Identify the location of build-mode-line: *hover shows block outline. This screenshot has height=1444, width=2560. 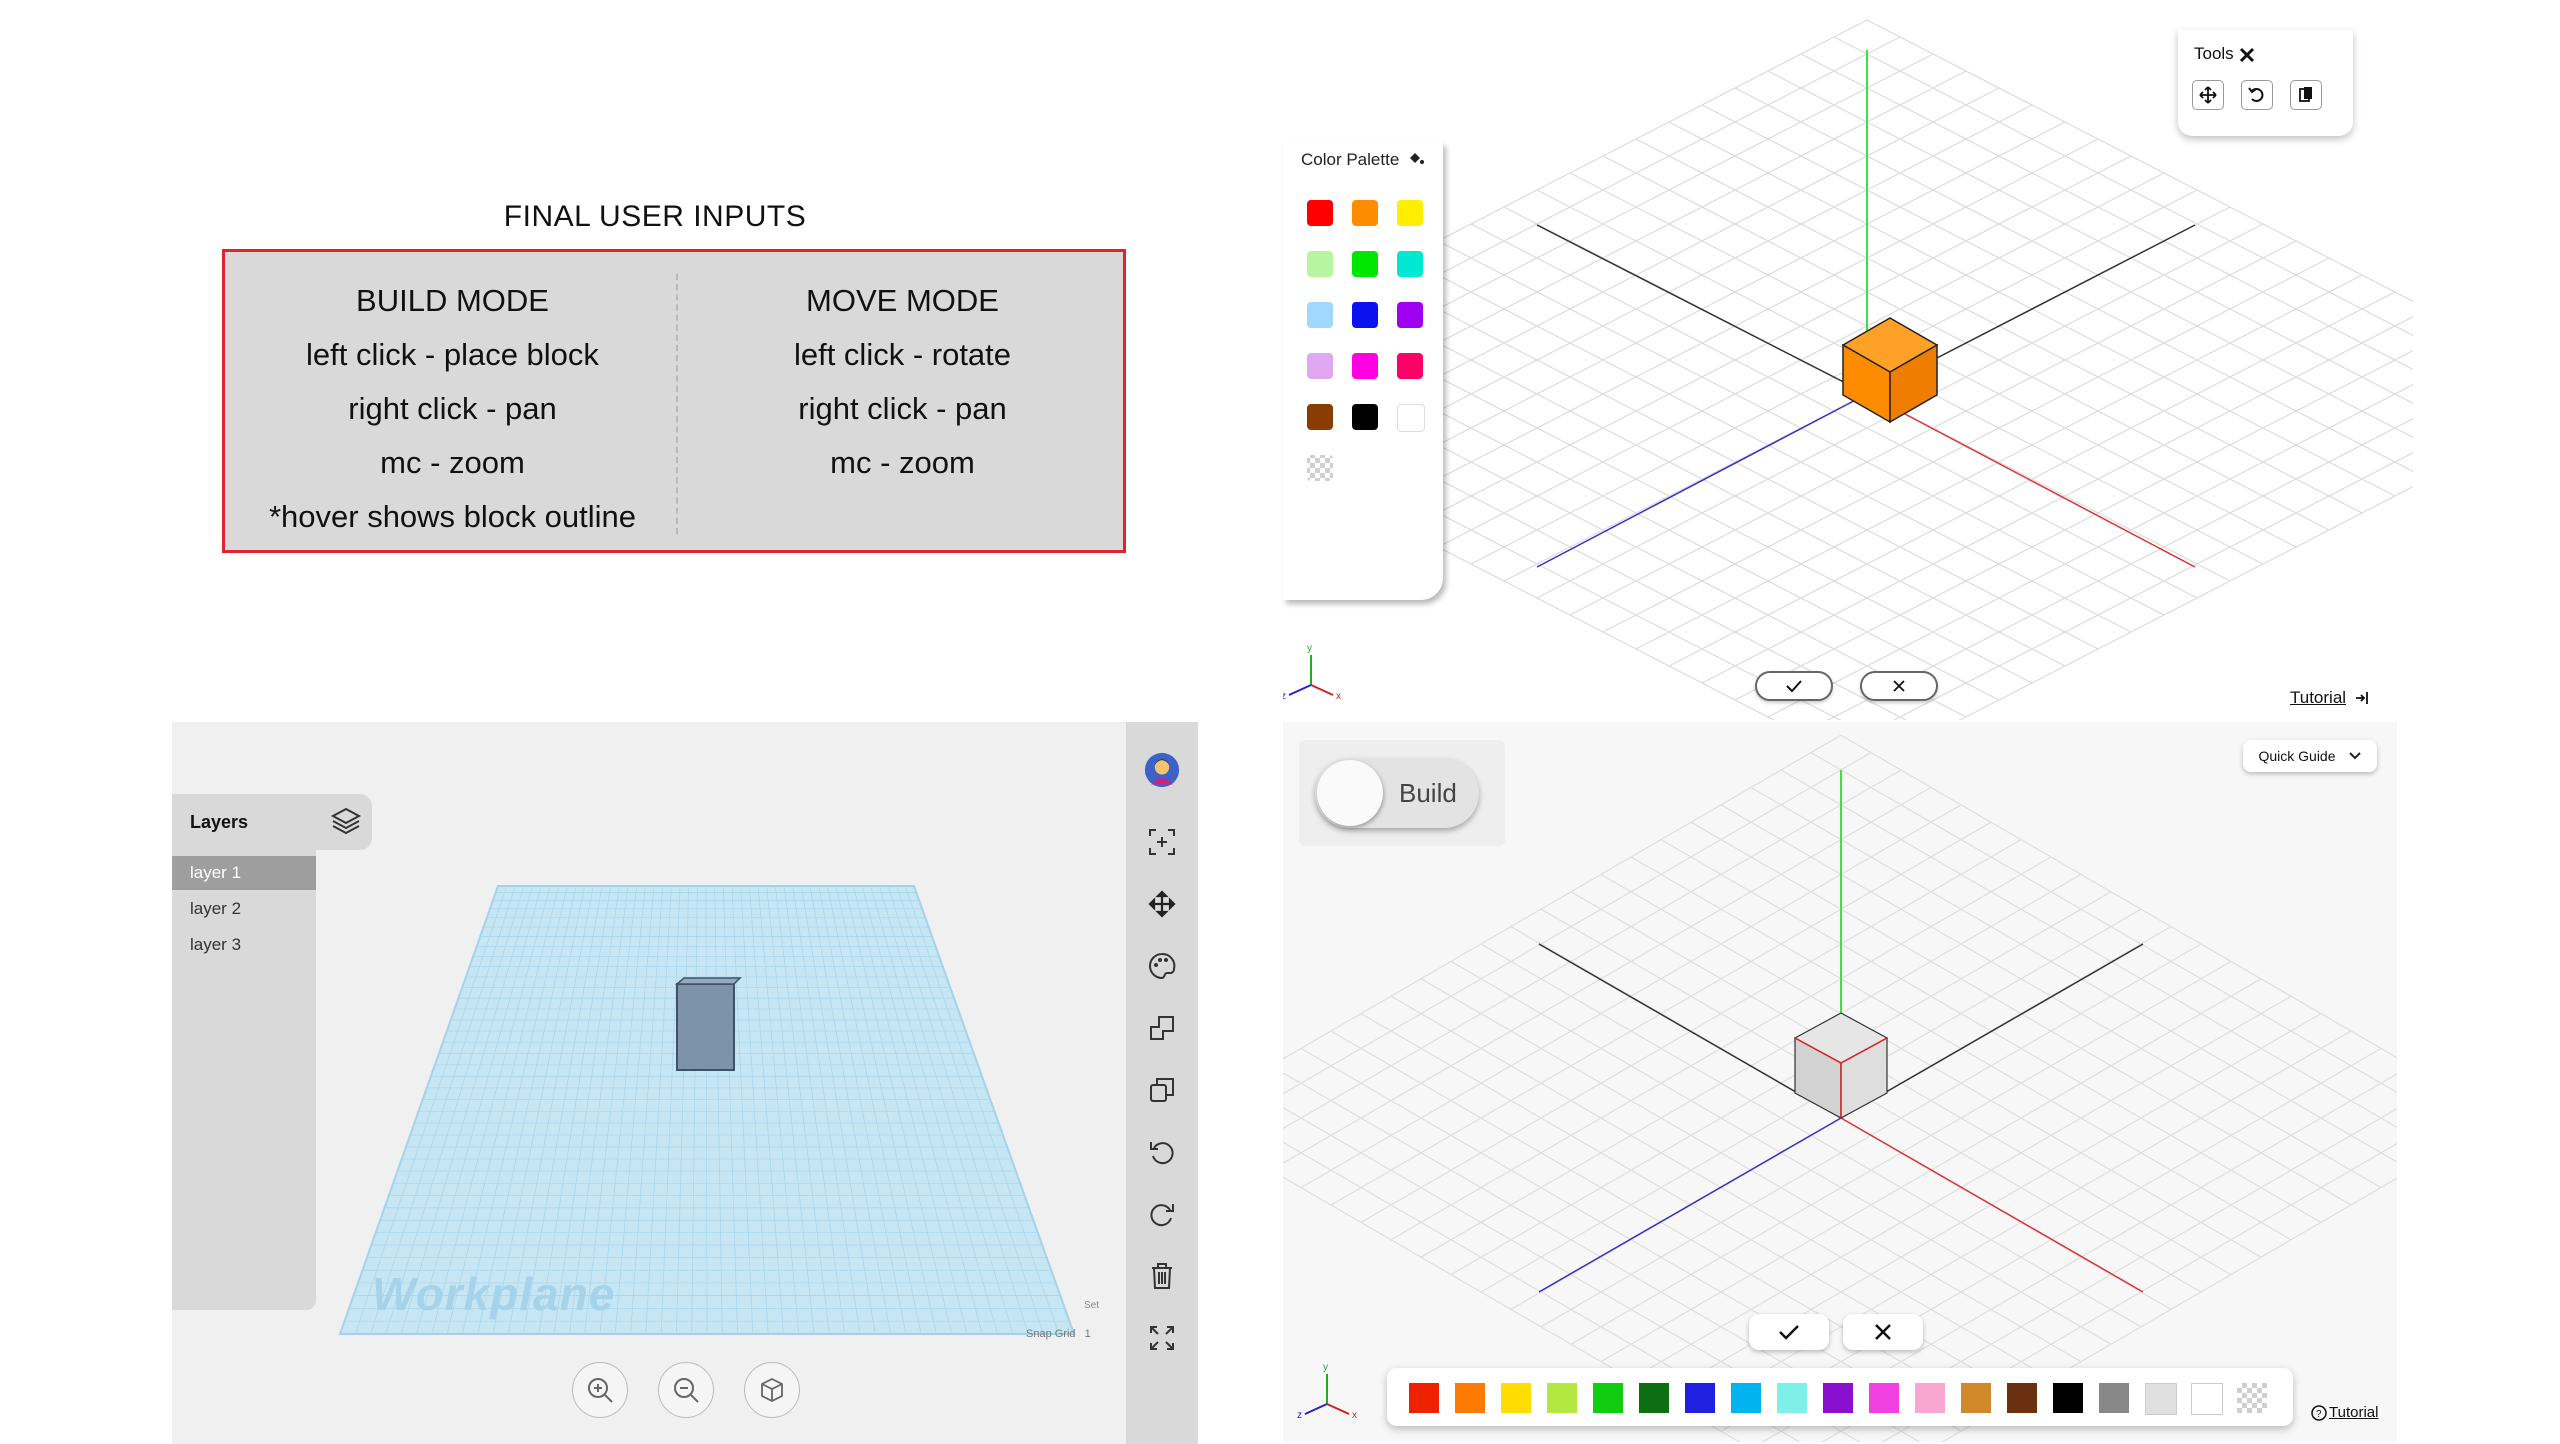
(452, 516).